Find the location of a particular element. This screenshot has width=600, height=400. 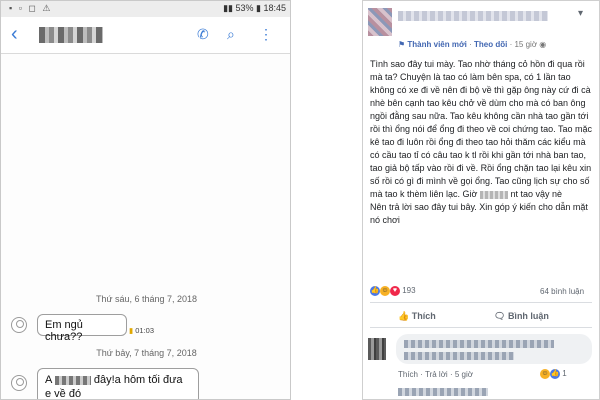

reaction-summary: 👍 ☺ ♥ 193 is located at coordinates (393, 291).